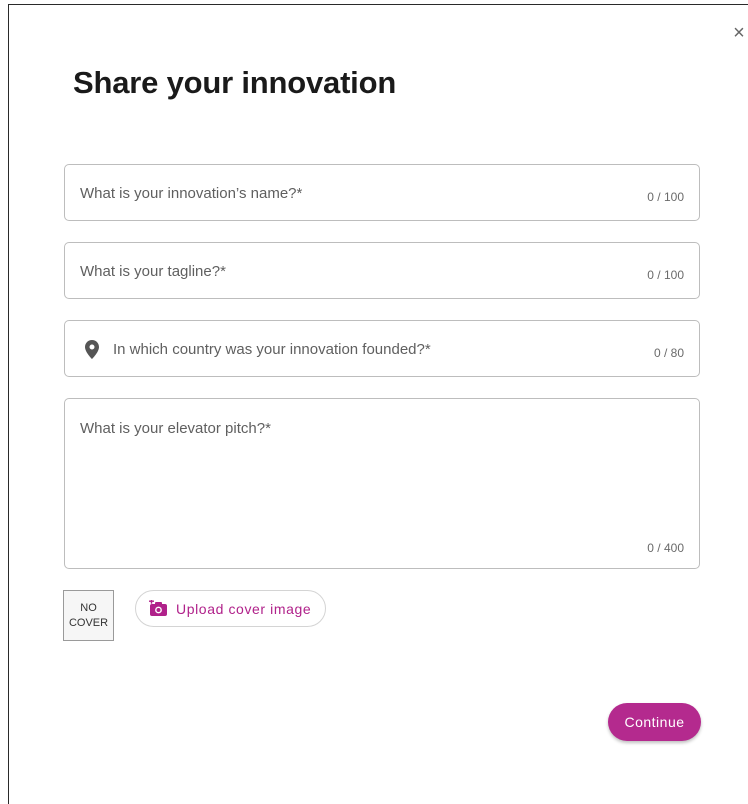 The image size is (748, 804). I want to click on upload-cover-button: Upload cover image, so click(230, 608).